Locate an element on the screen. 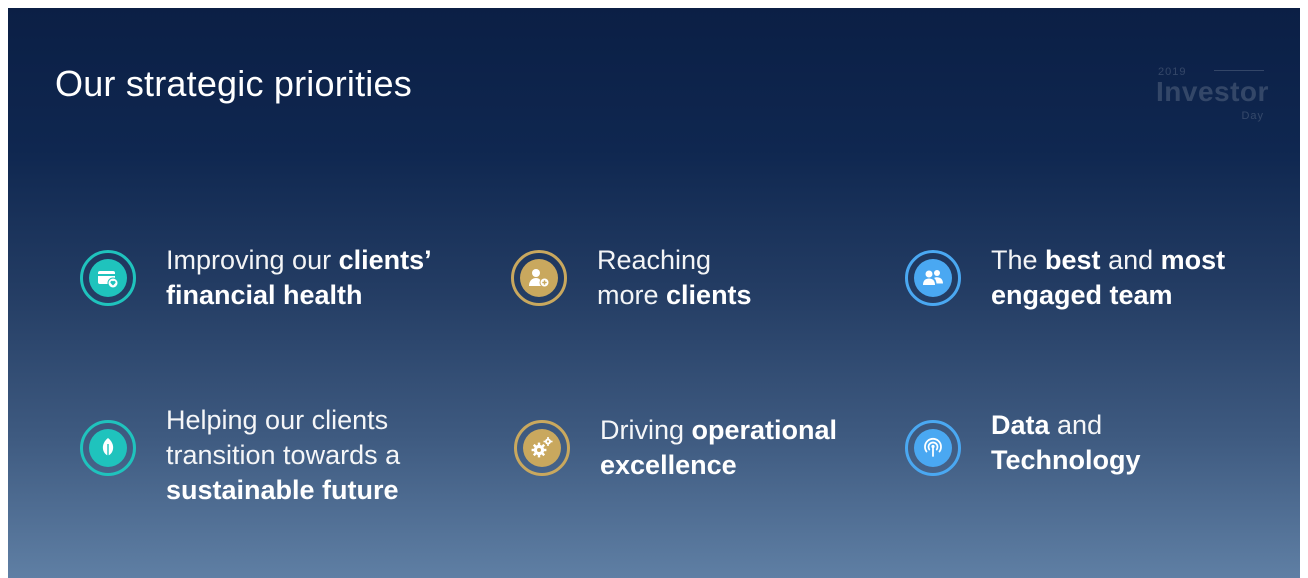  priority-data-tech: Data and Technology is located at coordinates (1023, 444).